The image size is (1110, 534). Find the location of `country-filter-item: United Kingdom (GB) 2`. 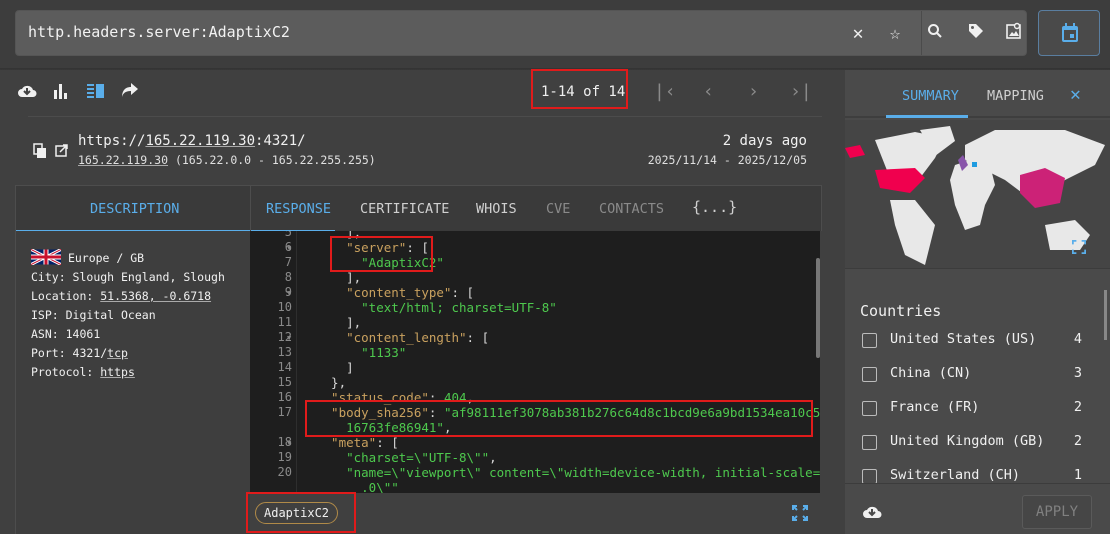

country-filter-item: United Kingdom (GB) 2 is located at coordinates (972, 443).